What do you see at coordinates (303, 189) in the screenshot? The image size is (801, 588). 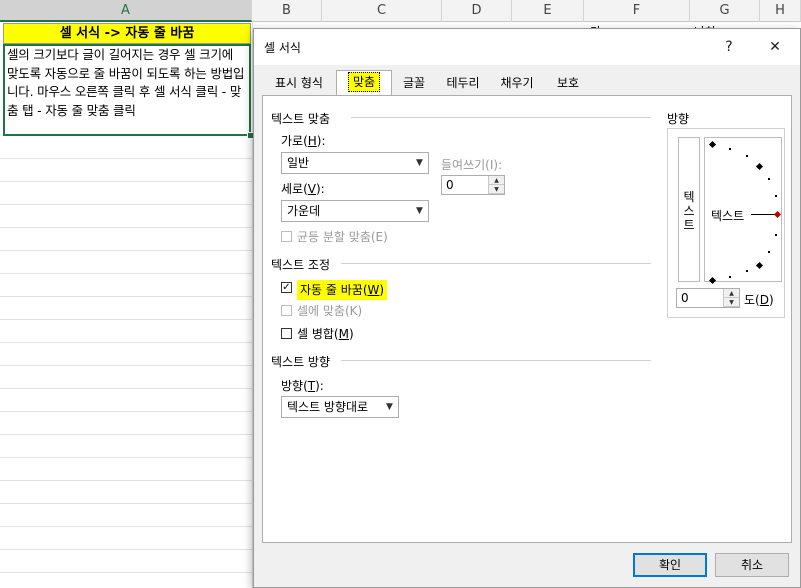 I see `vertical-label: 세로(V):` at bounding box center [303, 189].